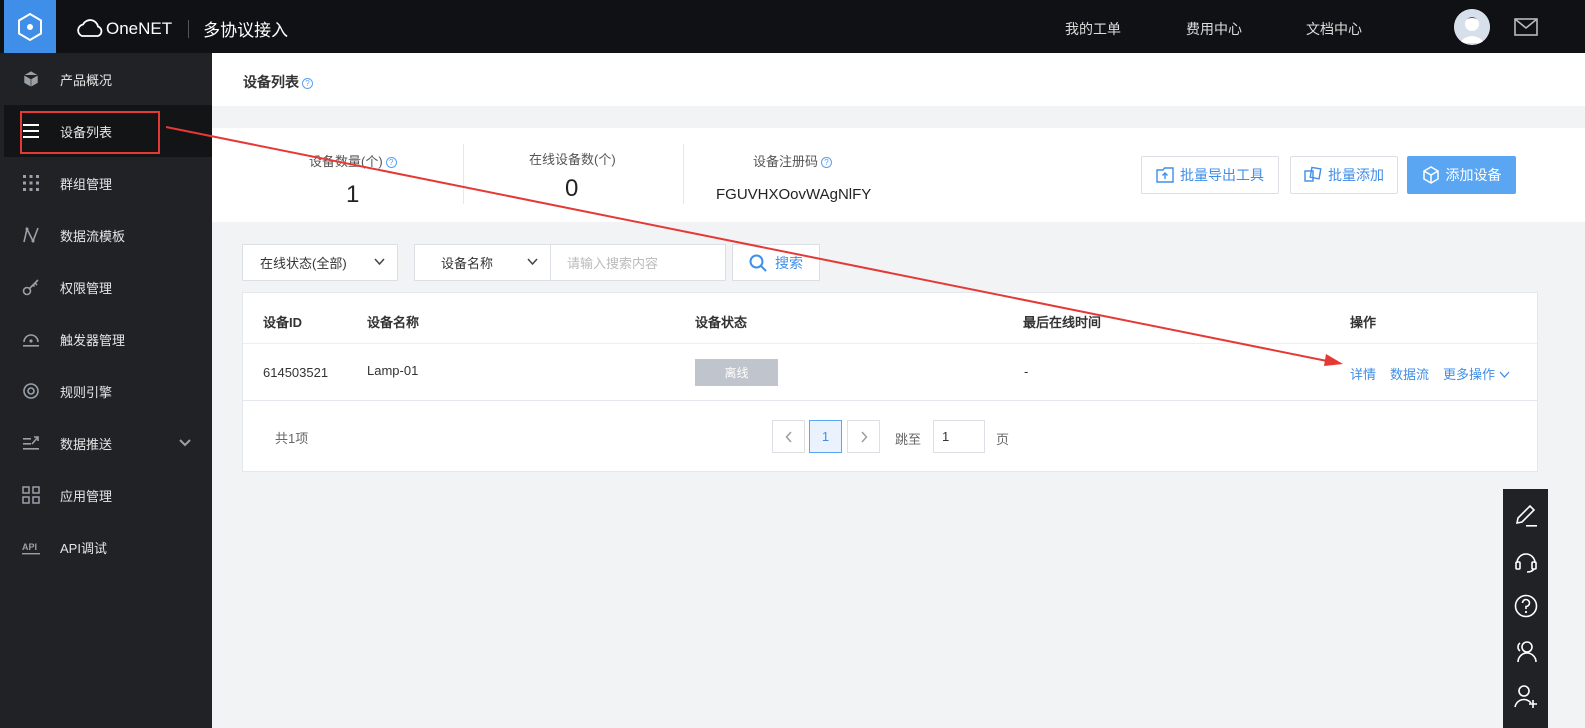 The image size is (1585, 728). I want to click on status-filter-select: 在线状态(全部), so click(320, 262).